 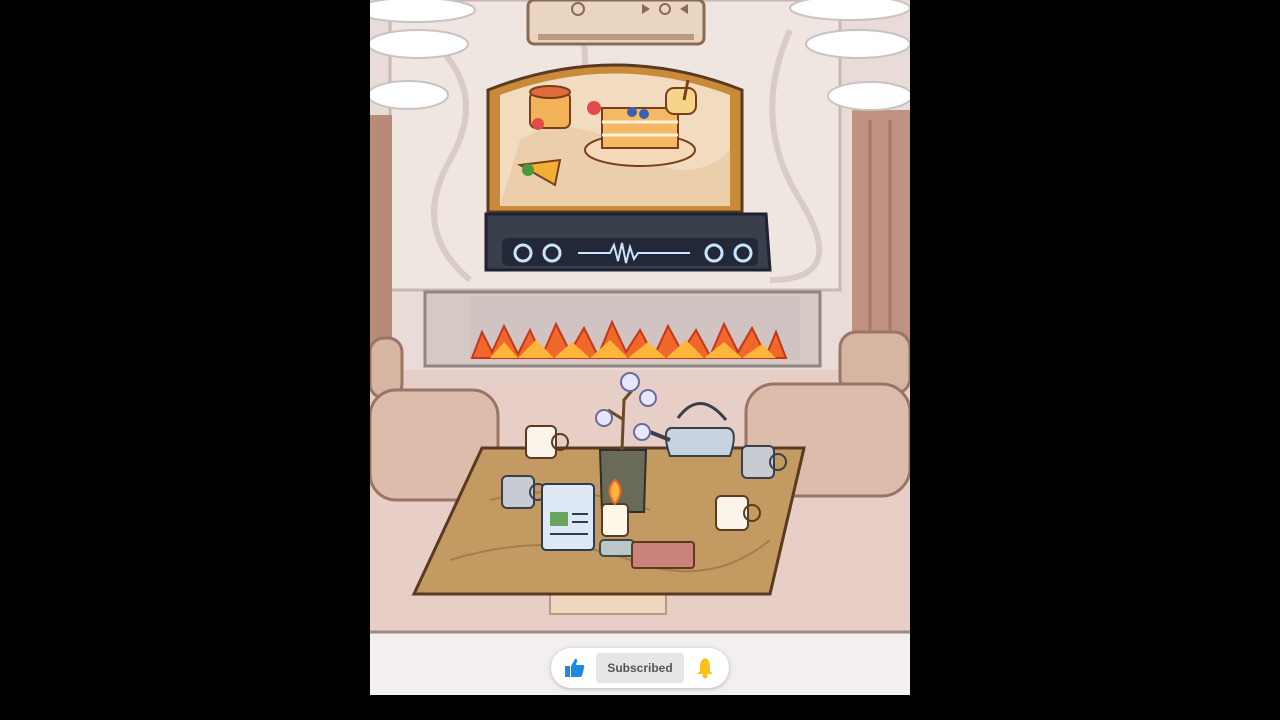 I want to click on thumbs-up-icon, so click(x=575, y=668).